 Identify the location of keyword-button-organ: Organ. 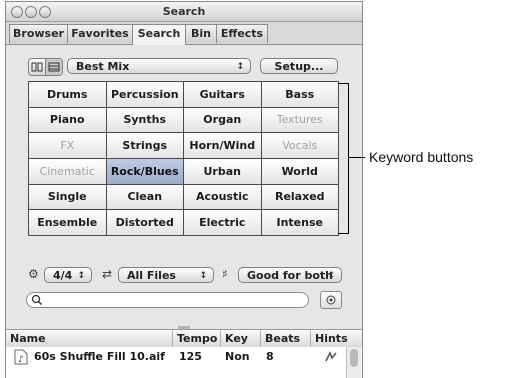
(222, 120).